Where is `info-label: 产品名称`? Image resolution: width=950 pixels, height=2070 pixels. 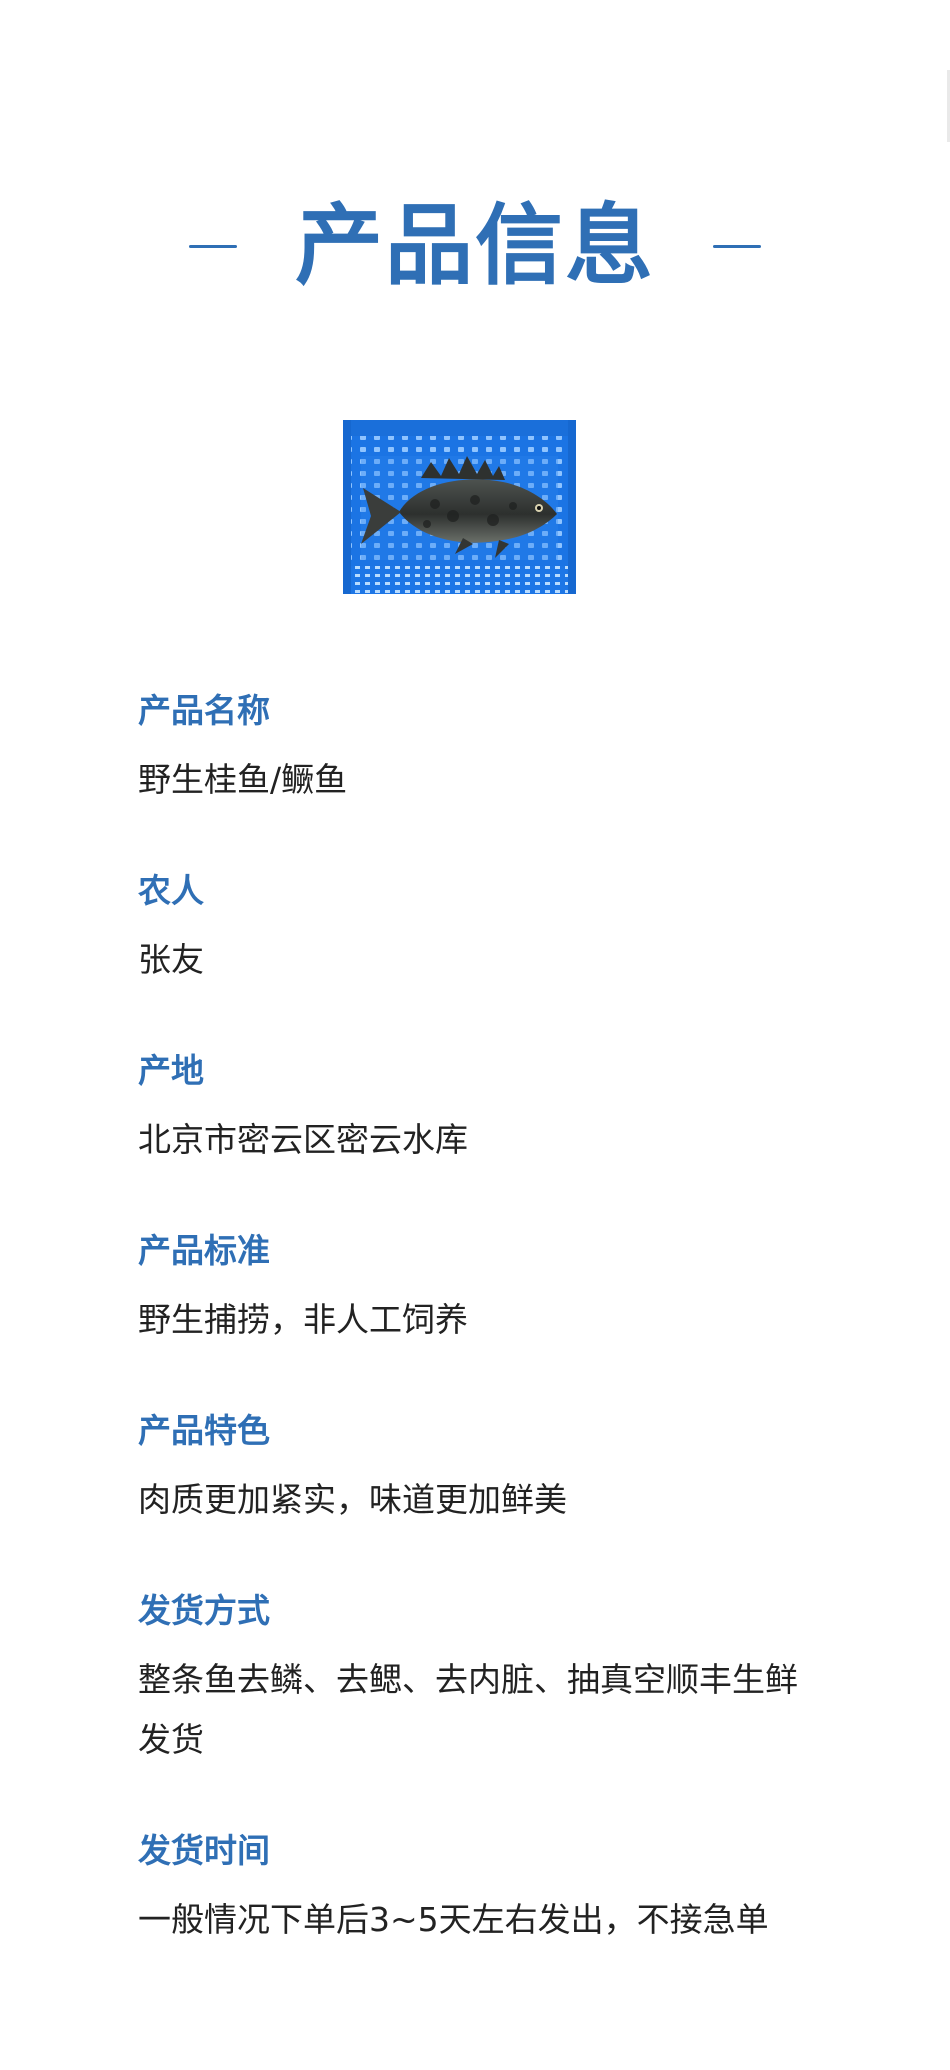
info-label: 产品名称 is located at coordinates (204, 710).